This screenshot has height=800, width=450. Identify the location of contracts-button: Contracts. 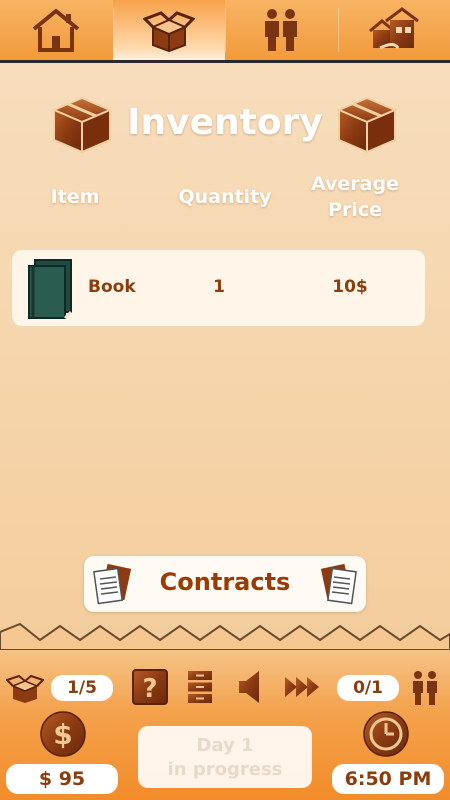
(225, 584).